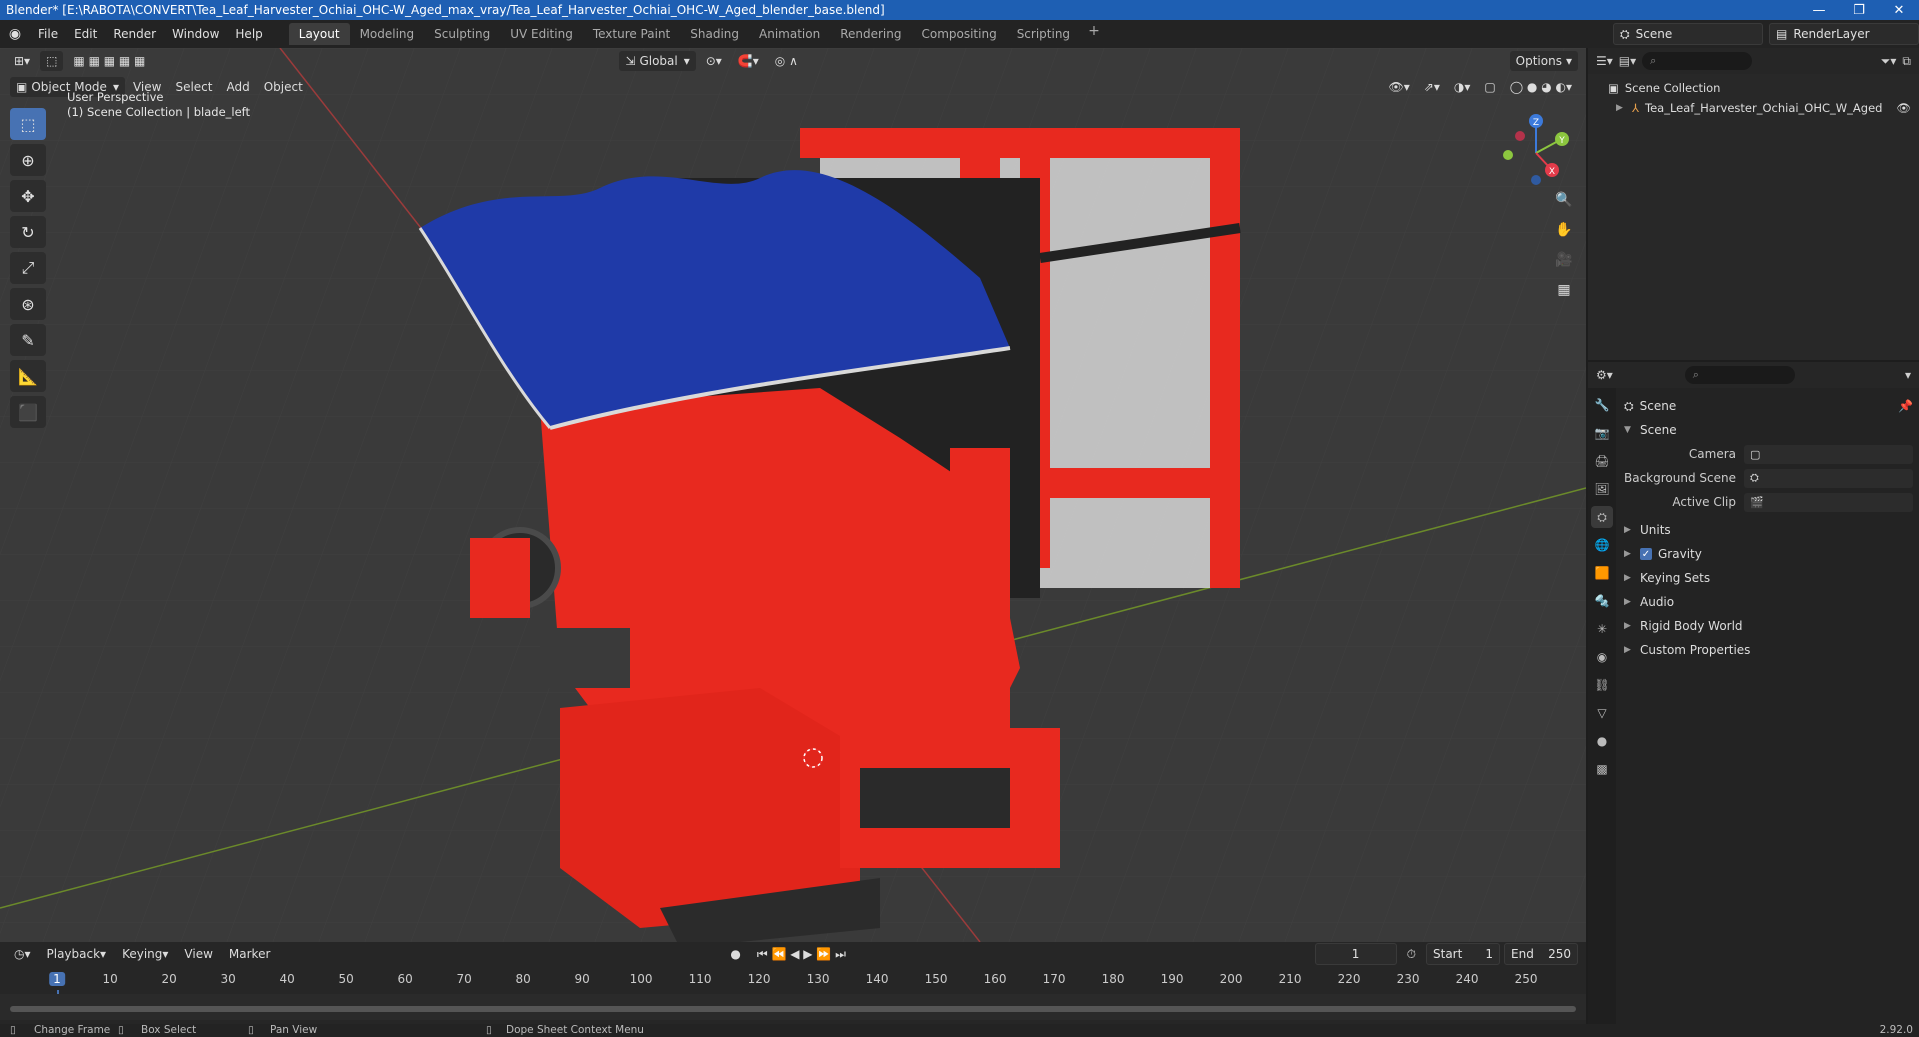 This screenshot has width=1919, height=1037. Describe the element at coordinates (28, 304) in the screenshot. I see `transform-tool-icon: ⊛` at that location.